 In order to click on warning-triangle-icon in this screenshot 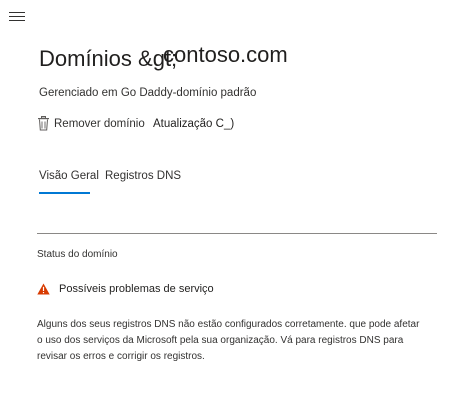, I will do `click(43, 289)`.